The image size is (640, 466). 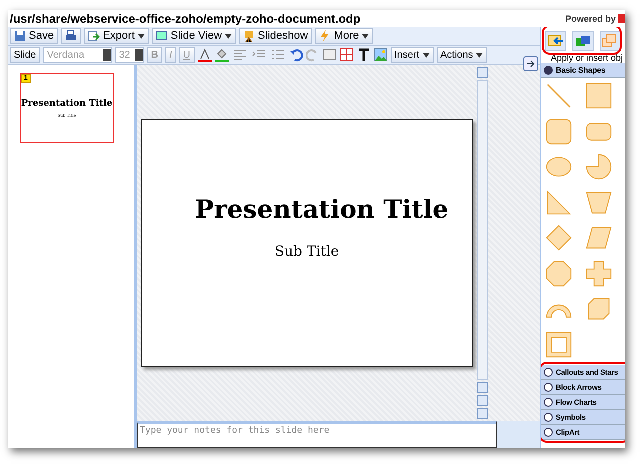 I want to click on pie-shape-icon, so click(x=599, y=167).